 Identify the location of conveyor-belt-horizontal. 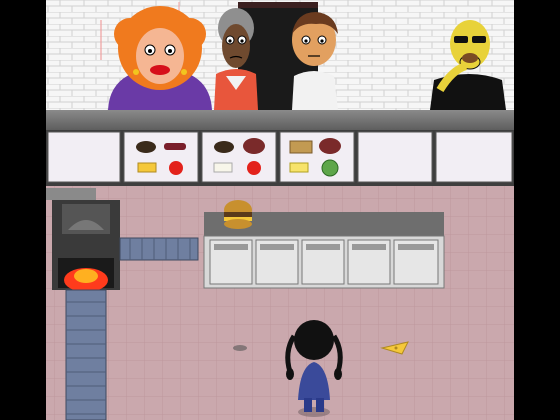
(159, 249).